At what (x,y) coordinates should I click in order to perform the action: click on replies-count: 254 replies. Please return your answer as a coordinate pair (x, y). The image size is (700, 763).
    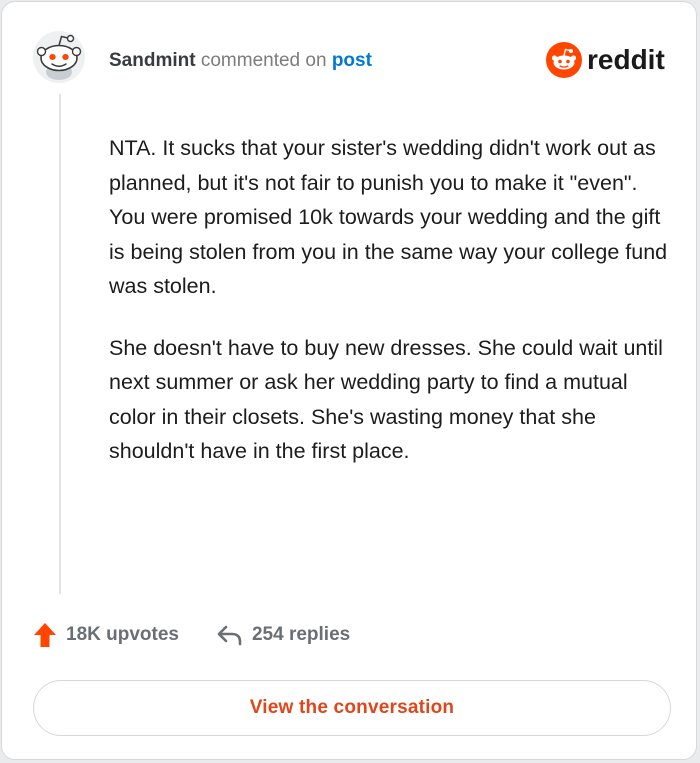
    Looking at the image, I should click on (301, 634).